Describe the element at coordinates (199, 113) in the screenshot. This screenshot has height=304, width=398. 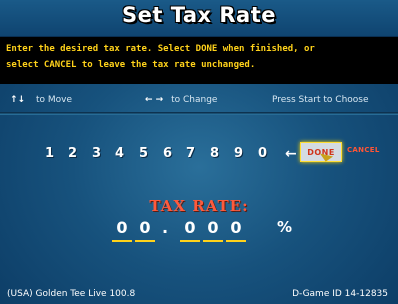
I see `divider` at that location.